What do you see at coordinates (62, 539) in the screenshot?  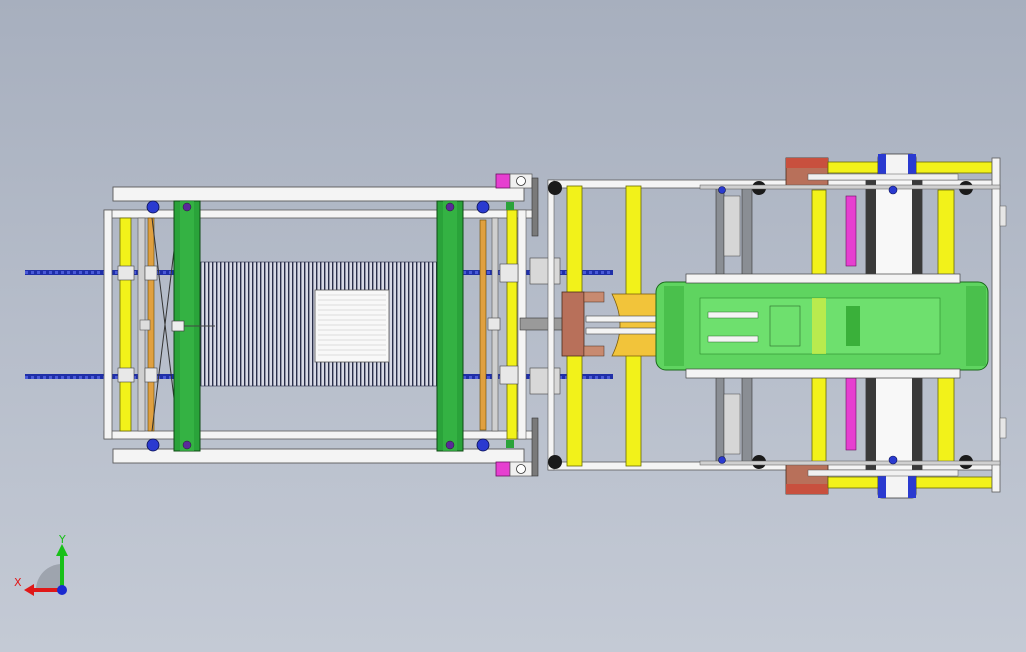 I see `axis-label-y: Y` at bounding box center [62, 539].